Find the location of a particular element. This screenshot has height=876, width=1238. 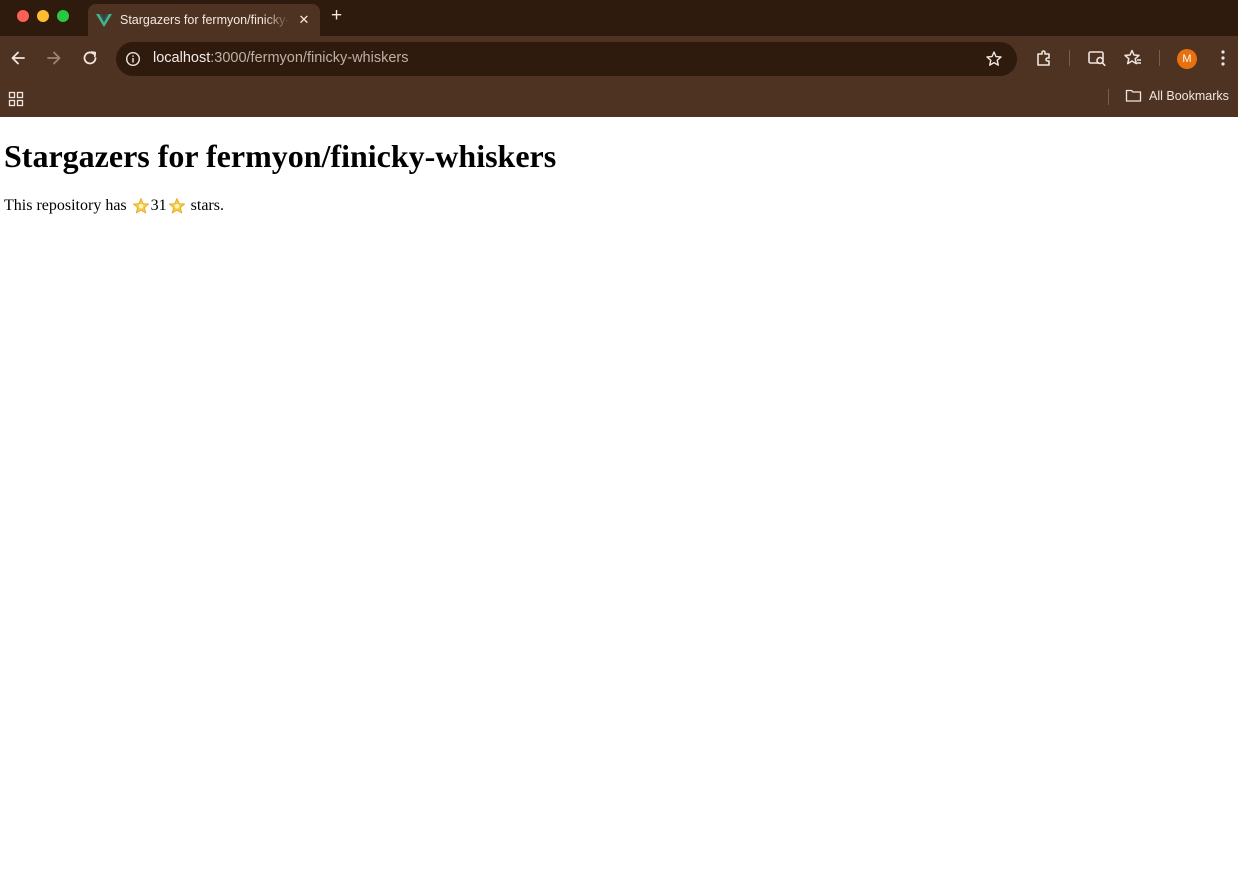

sentence-suffix: stars. is located at coordinates (205, 205).